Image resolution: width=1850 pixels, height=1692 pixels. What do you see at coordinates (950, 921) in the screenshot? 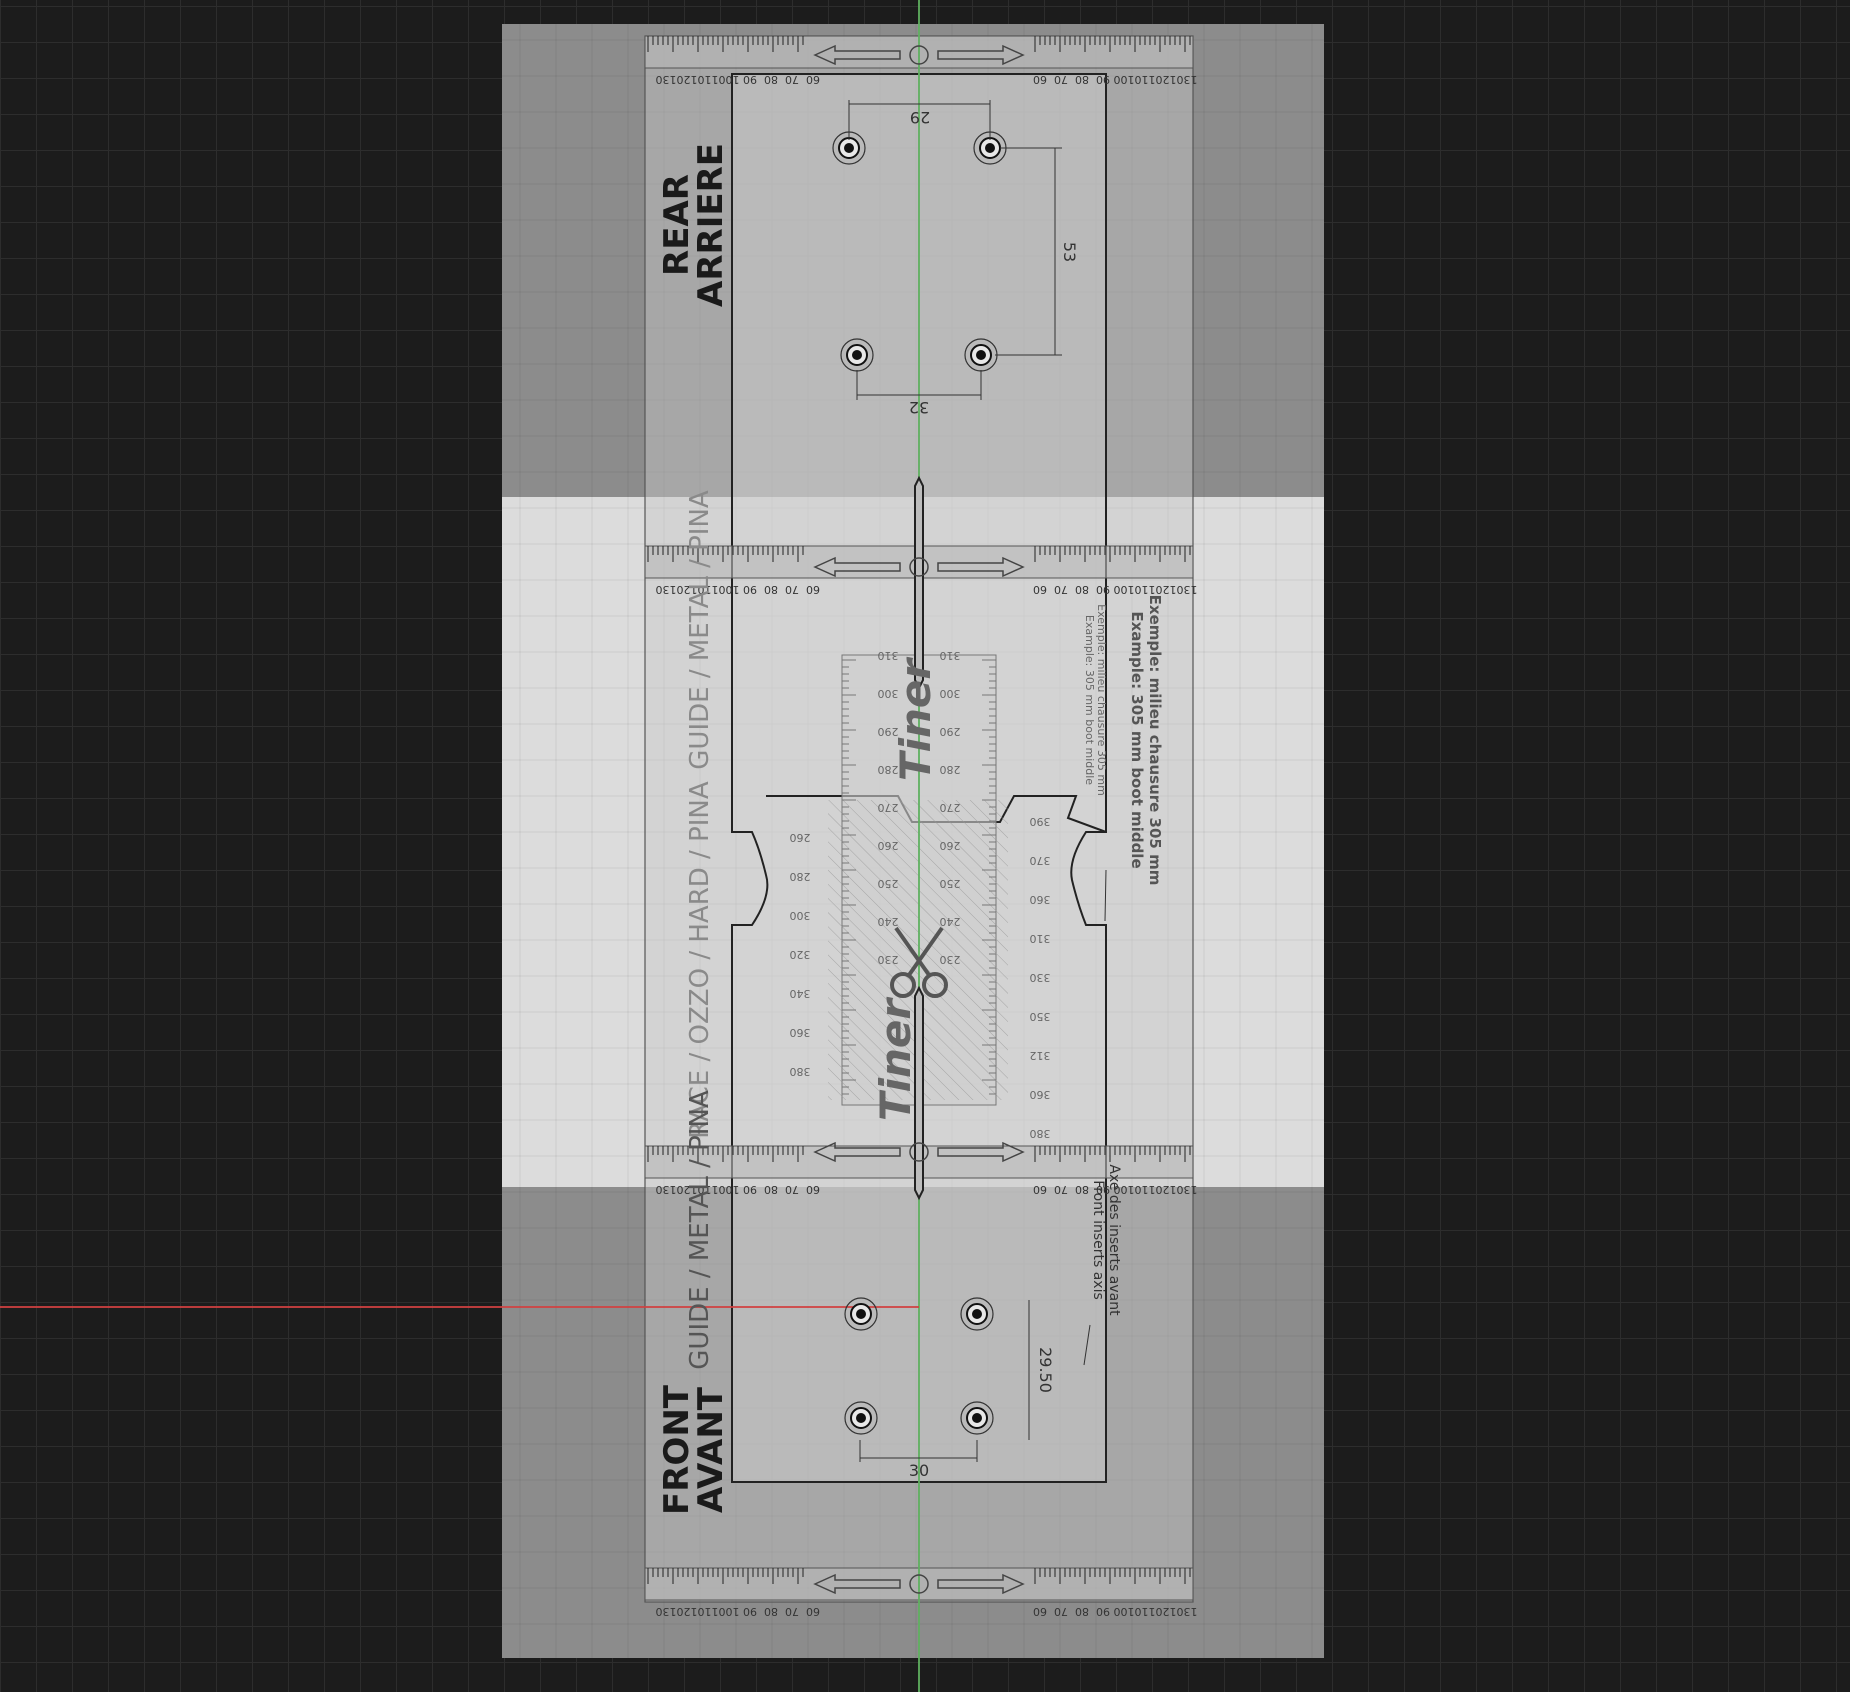
I see `scale-label: 240` at bounding box center [950, 921].